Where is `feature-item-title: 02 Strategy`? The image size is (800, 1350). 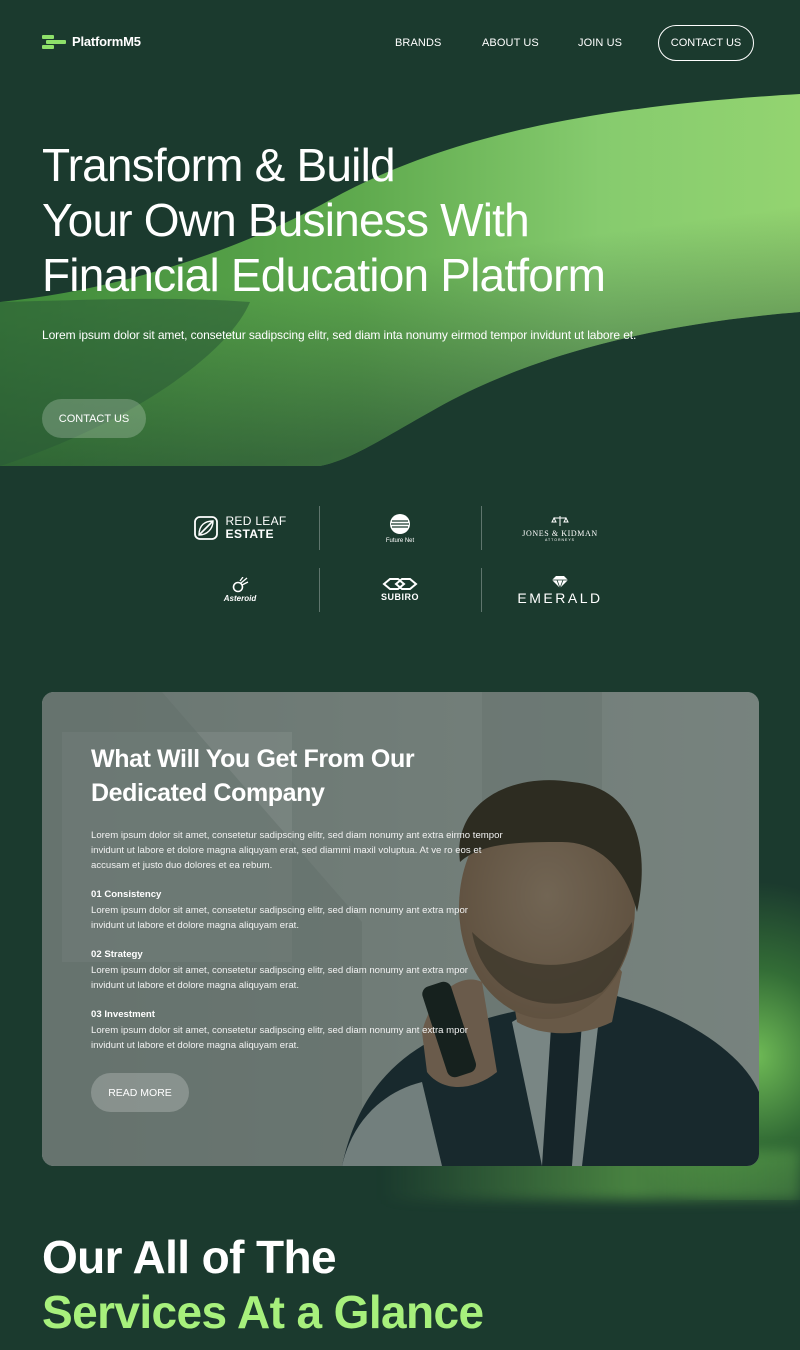 feature-item-title: 02 Strategy is located at coordinates (117, 954).